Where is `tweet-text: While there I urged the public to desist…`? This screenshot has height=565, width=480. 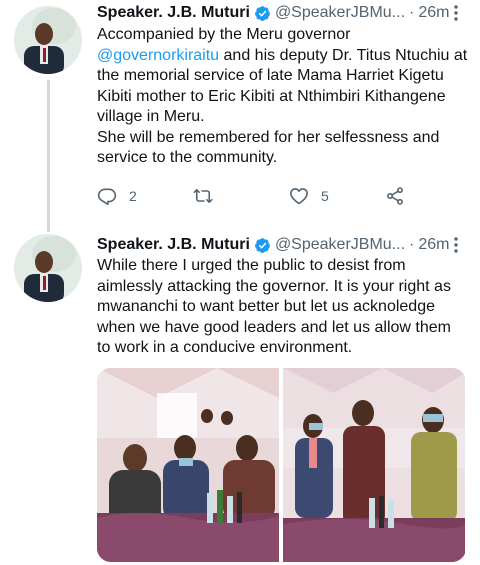 tweet-text: While there I urged the public to desist… is located at coordinates (274, 306).